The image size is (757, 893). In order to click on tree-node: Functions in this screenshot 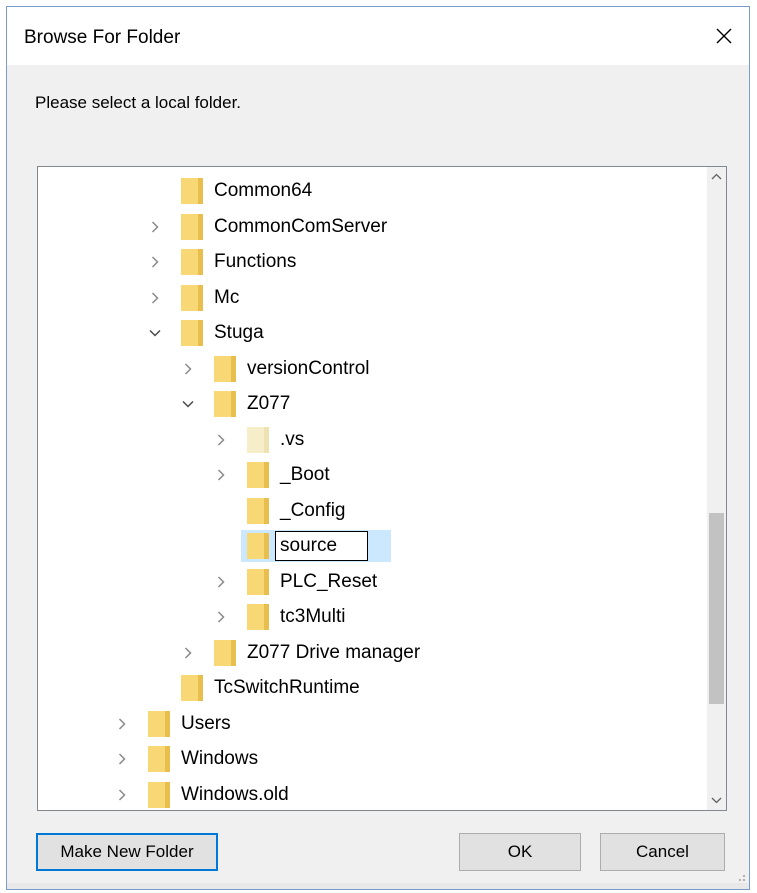, I will do `click(372, 262)`.